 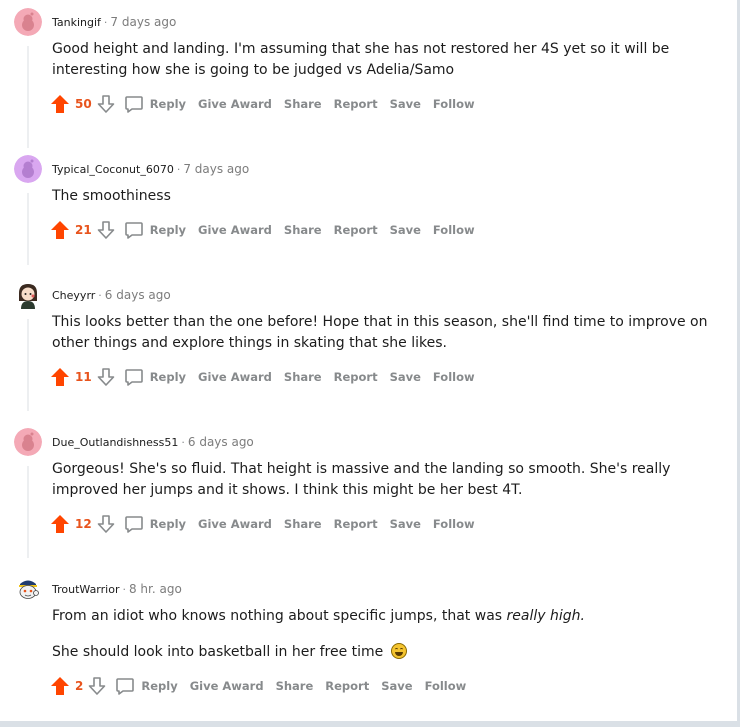 I want to click on comment-author: Cheyyrr, so click(x=73, y=295).